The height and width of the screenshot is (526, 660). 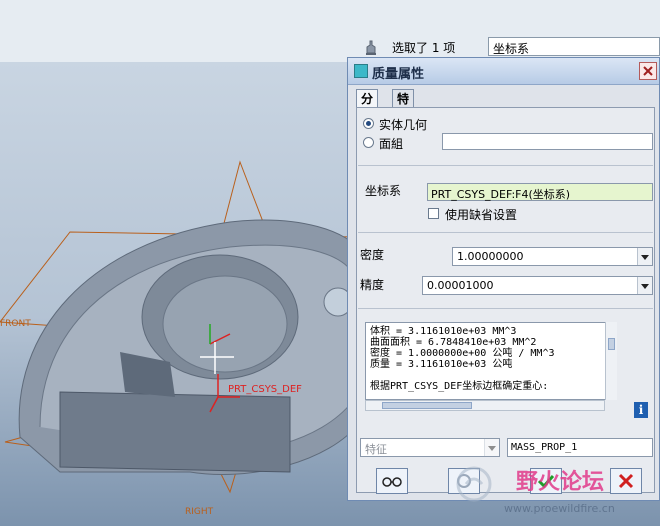 I want to click on tab-analysis: 分析, so click(x=367, y=106).